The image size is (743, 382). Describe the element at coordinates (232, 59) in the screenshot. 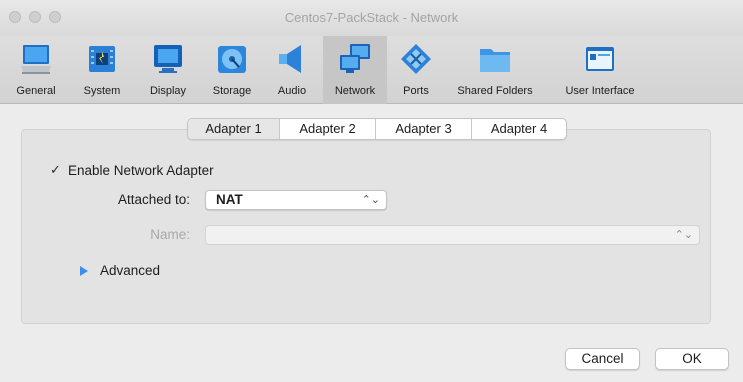

I see `storage-icon` at that location.